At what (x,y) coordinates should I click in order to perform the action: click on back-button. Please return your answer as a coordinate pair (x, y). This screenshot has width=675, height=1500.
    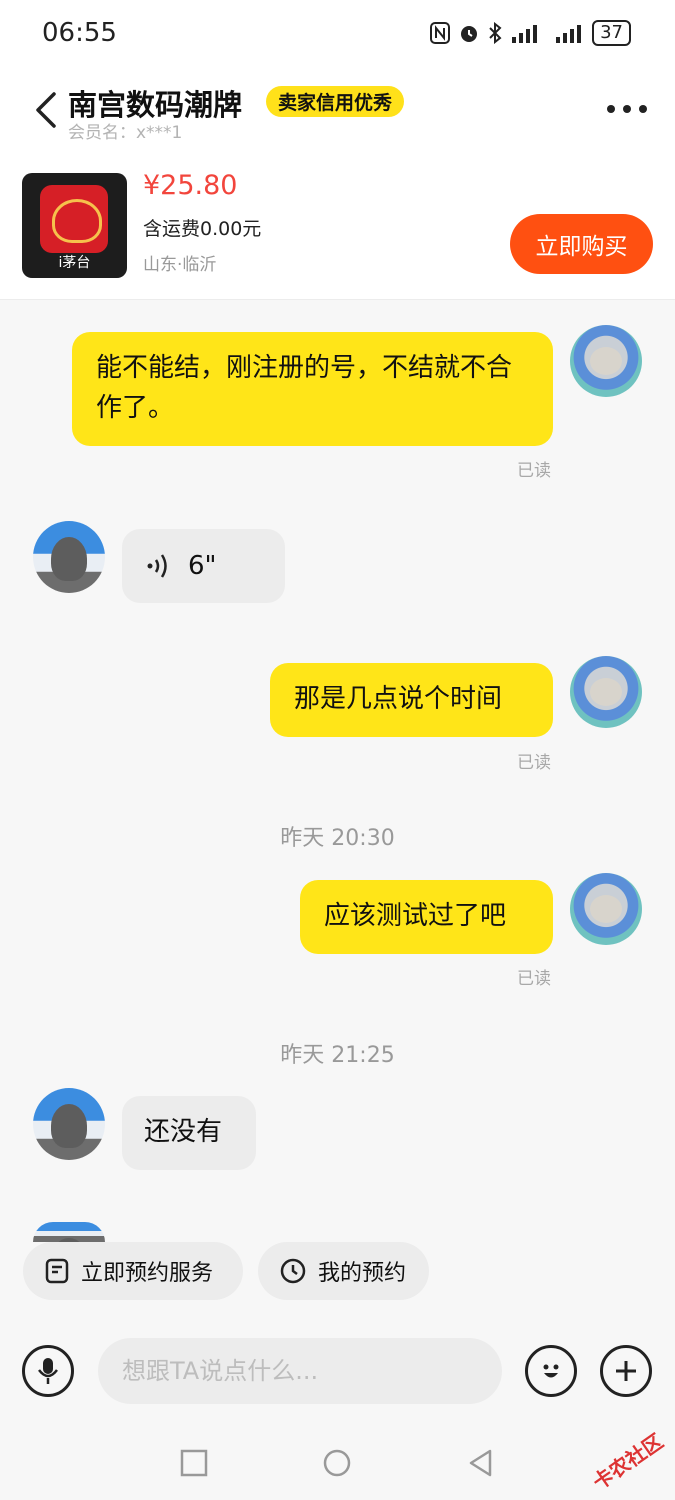
    Looking at the image, I should click on (46, 110).